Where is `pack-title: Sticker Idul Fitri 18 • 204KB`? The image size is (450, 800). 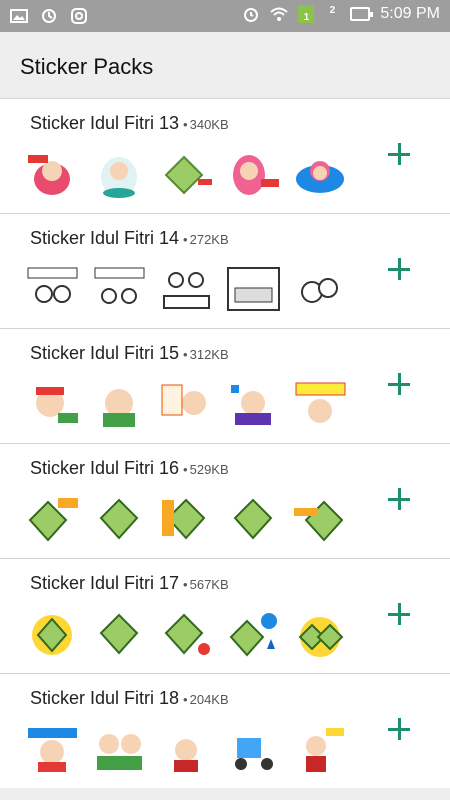 pack-title: Sticker Idul Fitri 18 • 204KB is located at coordinates (129, 698).